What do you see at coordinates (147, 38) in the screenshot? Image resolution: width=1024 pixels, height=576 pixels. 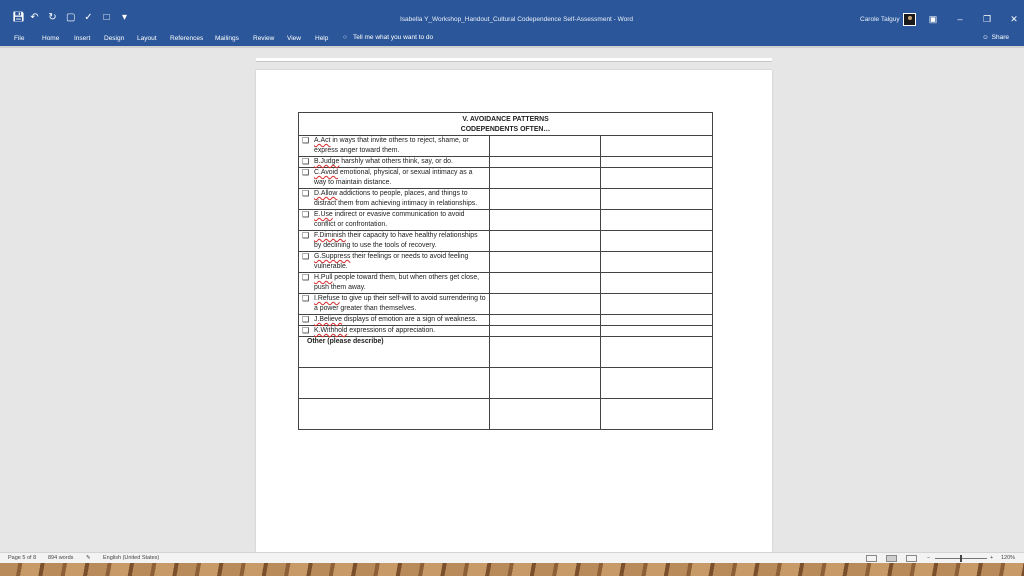 I see `tab-layout: Layout` at bounding box center [147, 38].